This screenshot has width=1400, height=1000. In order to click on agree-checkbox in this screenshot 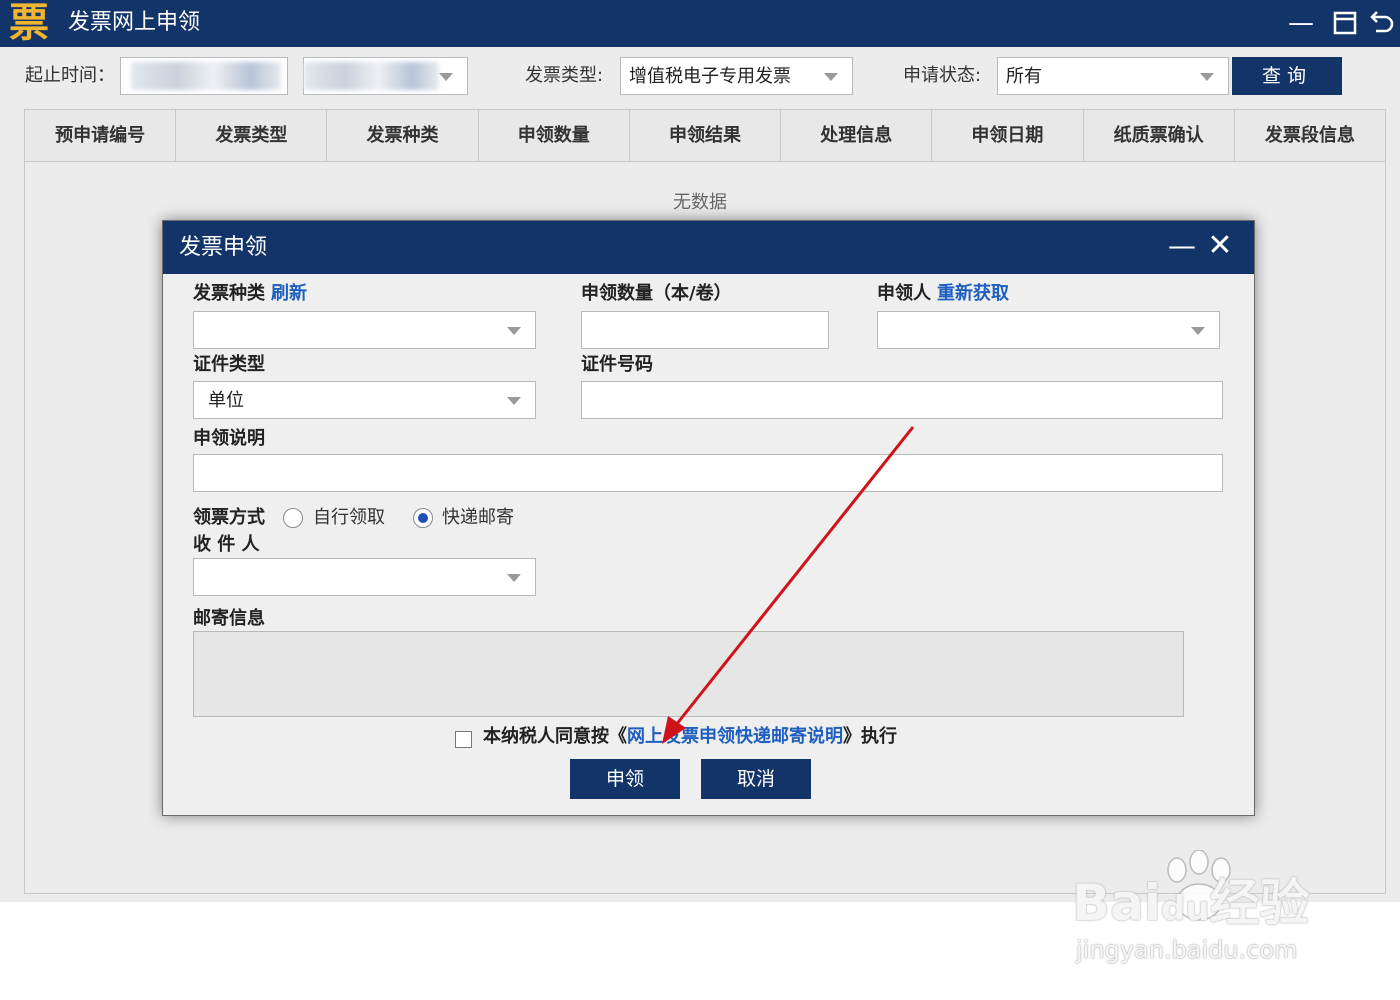, I will do `click(463, 739)`.